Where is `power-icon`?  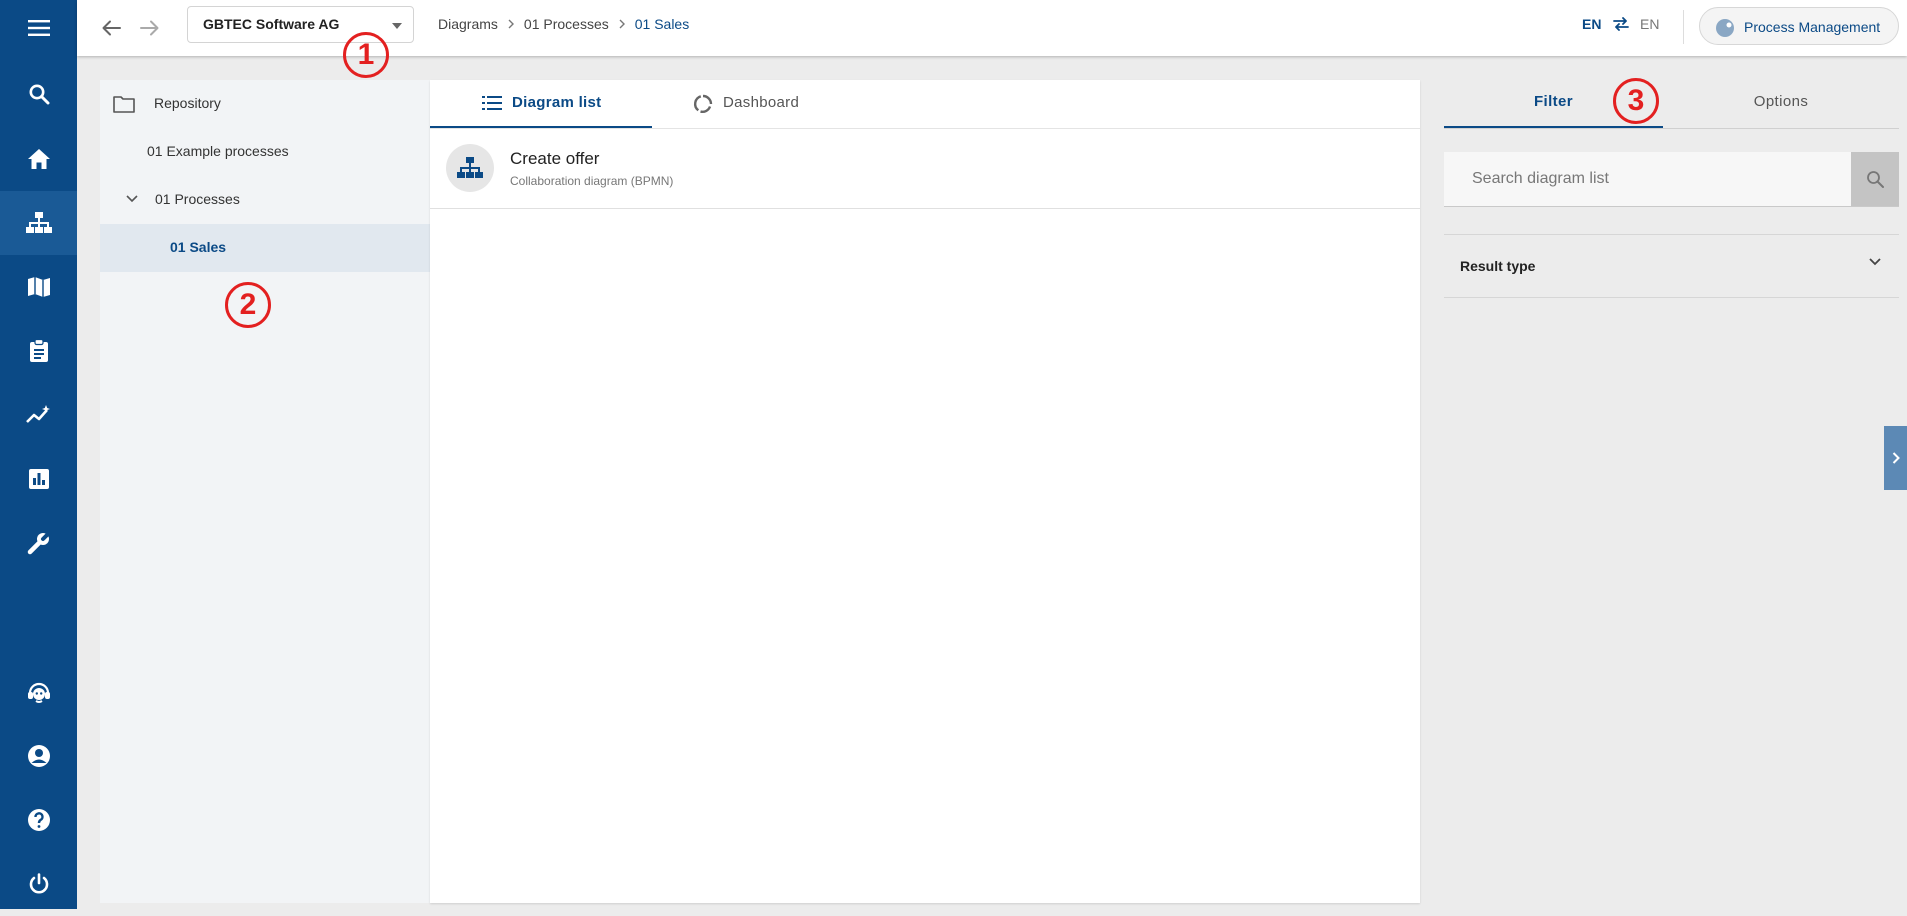 power-icon is located at coordinates (38, 884).